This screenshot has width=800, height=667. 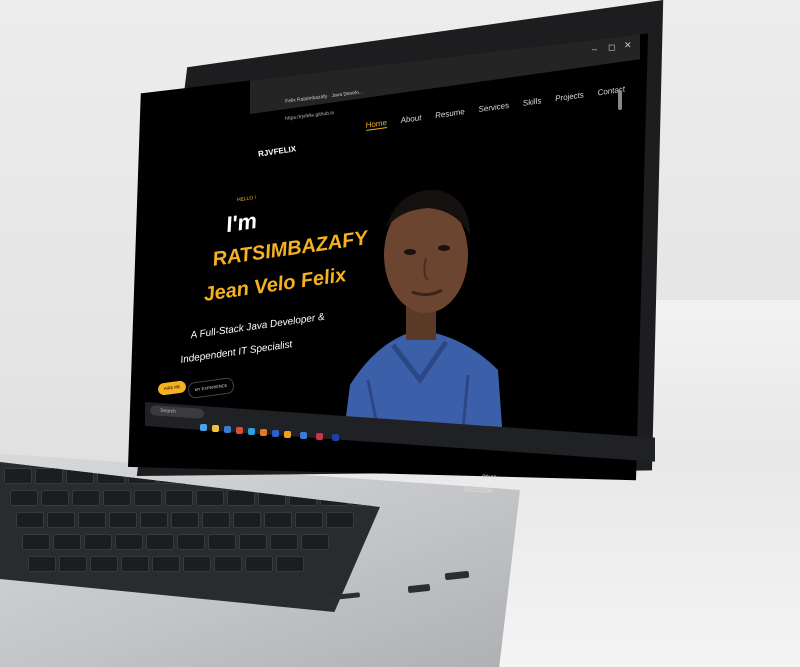 What do you see at coordinates (277, 151) in the screenshot?
I see `site-logo: RJVFELIX` at bounding box center [277, 151].